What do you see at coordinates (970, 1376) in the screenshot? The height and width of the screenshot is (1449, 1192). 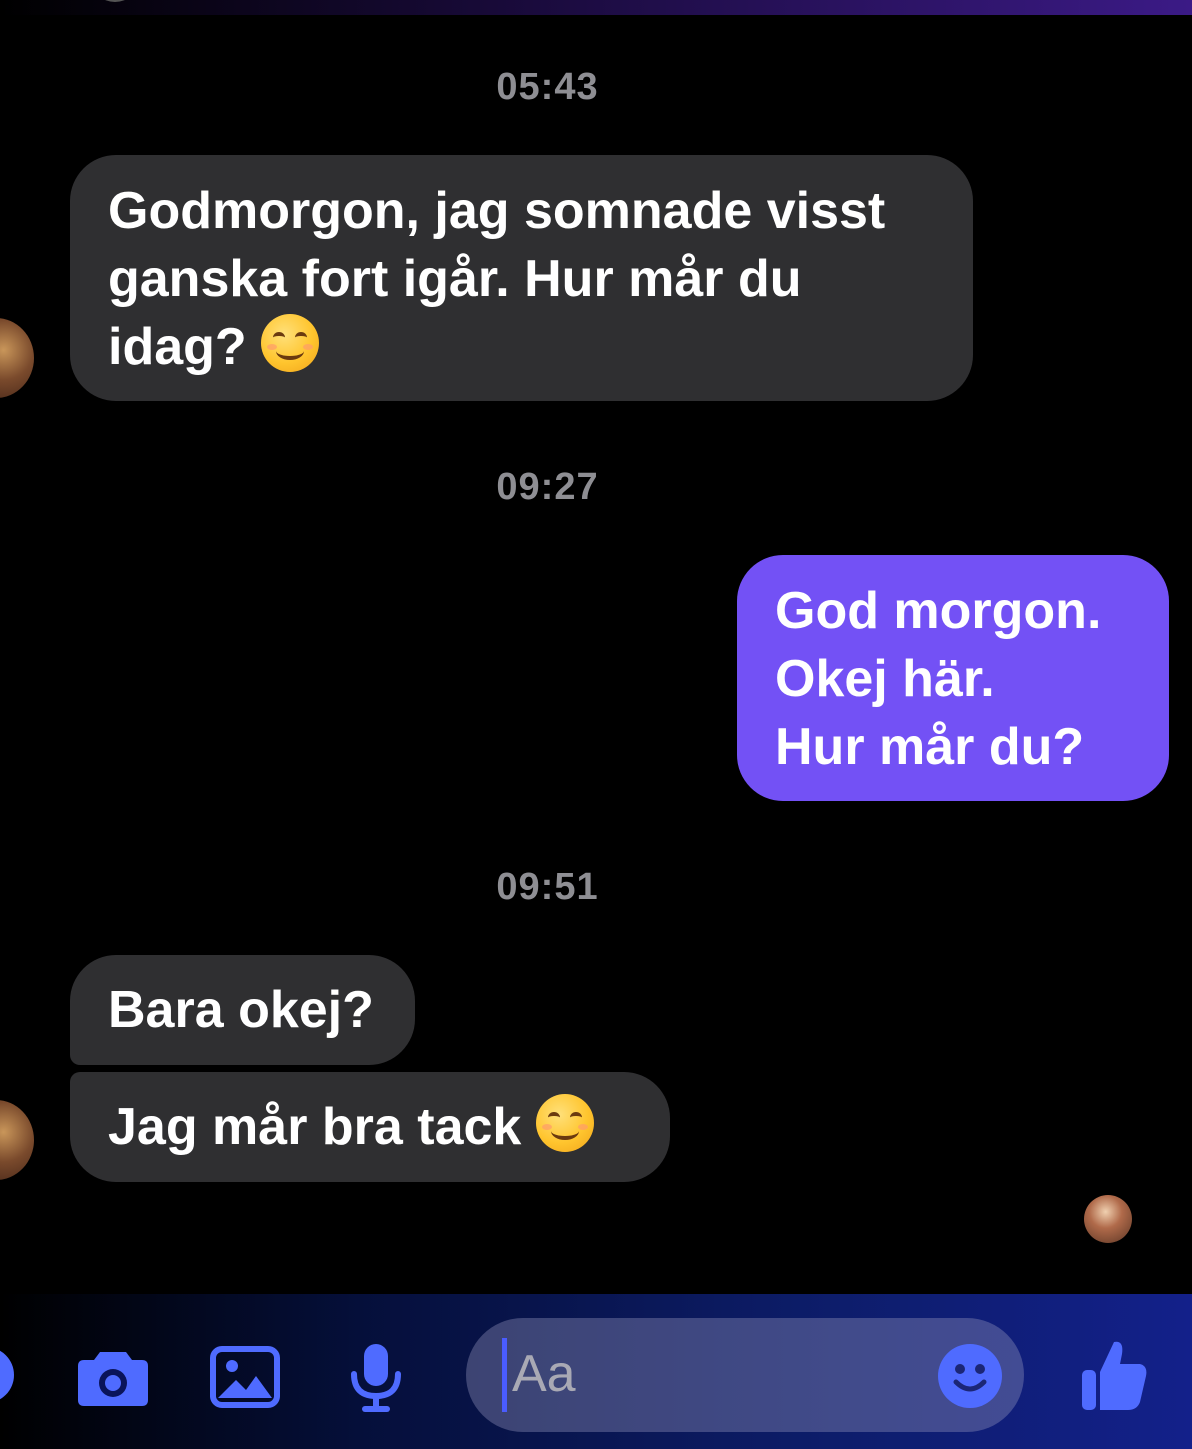 I see `emoji-icon` at bounding box center [970, 1376].